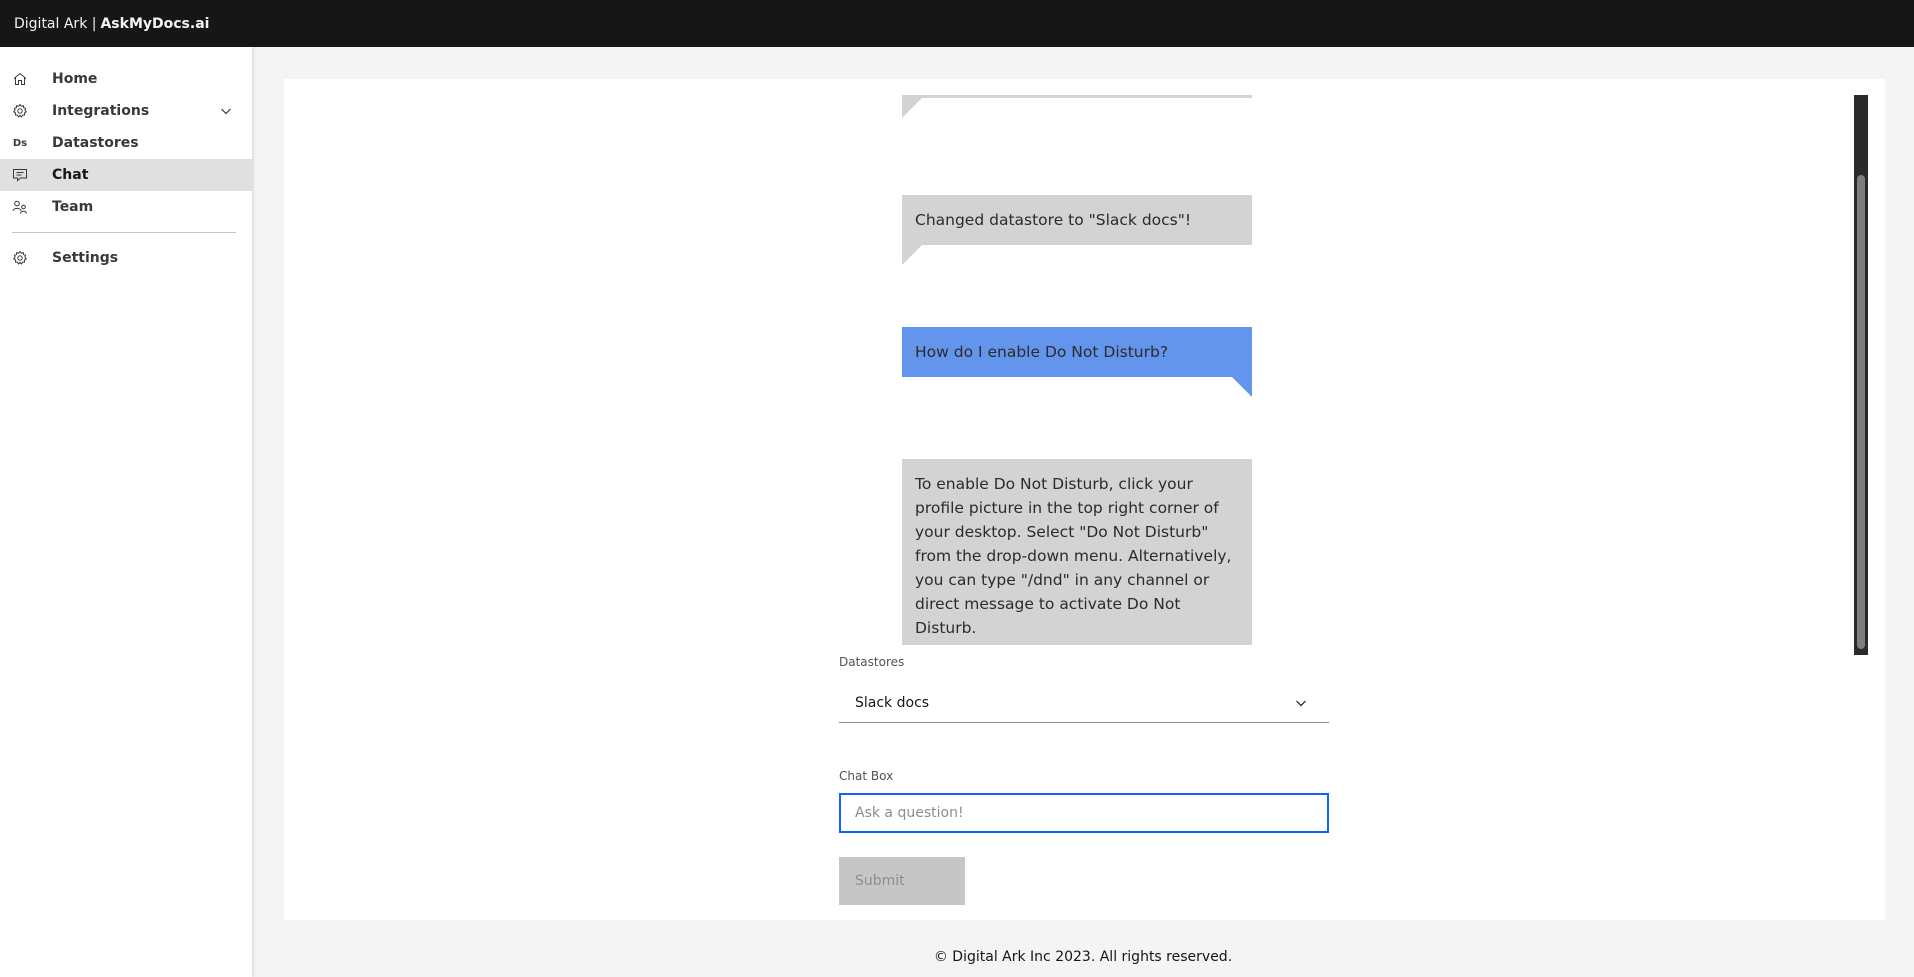  Describe the element at coordinates (1077, 230) in the screenshot. I see `chat-message-bot: Changed datastore to "Slack docs"!` at that location.